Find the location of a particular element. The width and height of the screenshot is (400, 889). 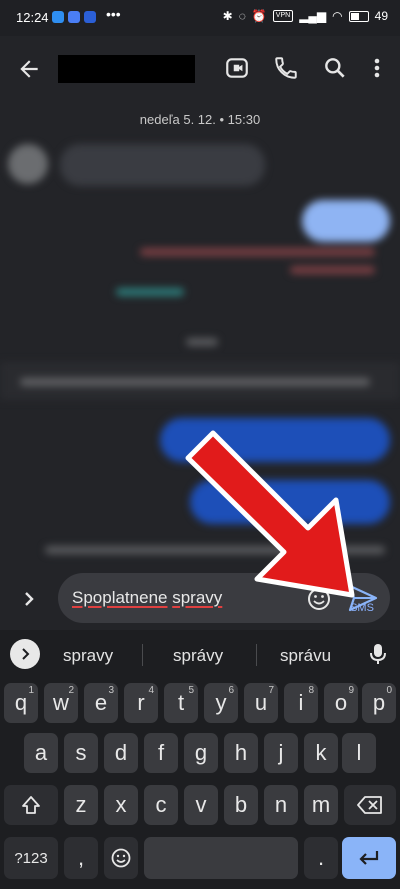

date-separator: nedeľa 5. 12. • 15:30 is located at coordinates (200, 119).